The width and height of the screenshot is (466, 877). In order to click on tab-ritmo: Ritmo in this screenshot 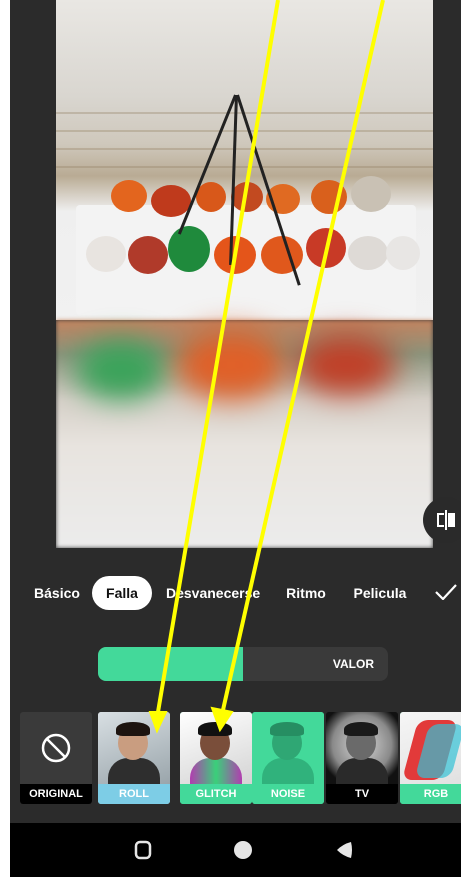, I will do `click(306, 593)`.